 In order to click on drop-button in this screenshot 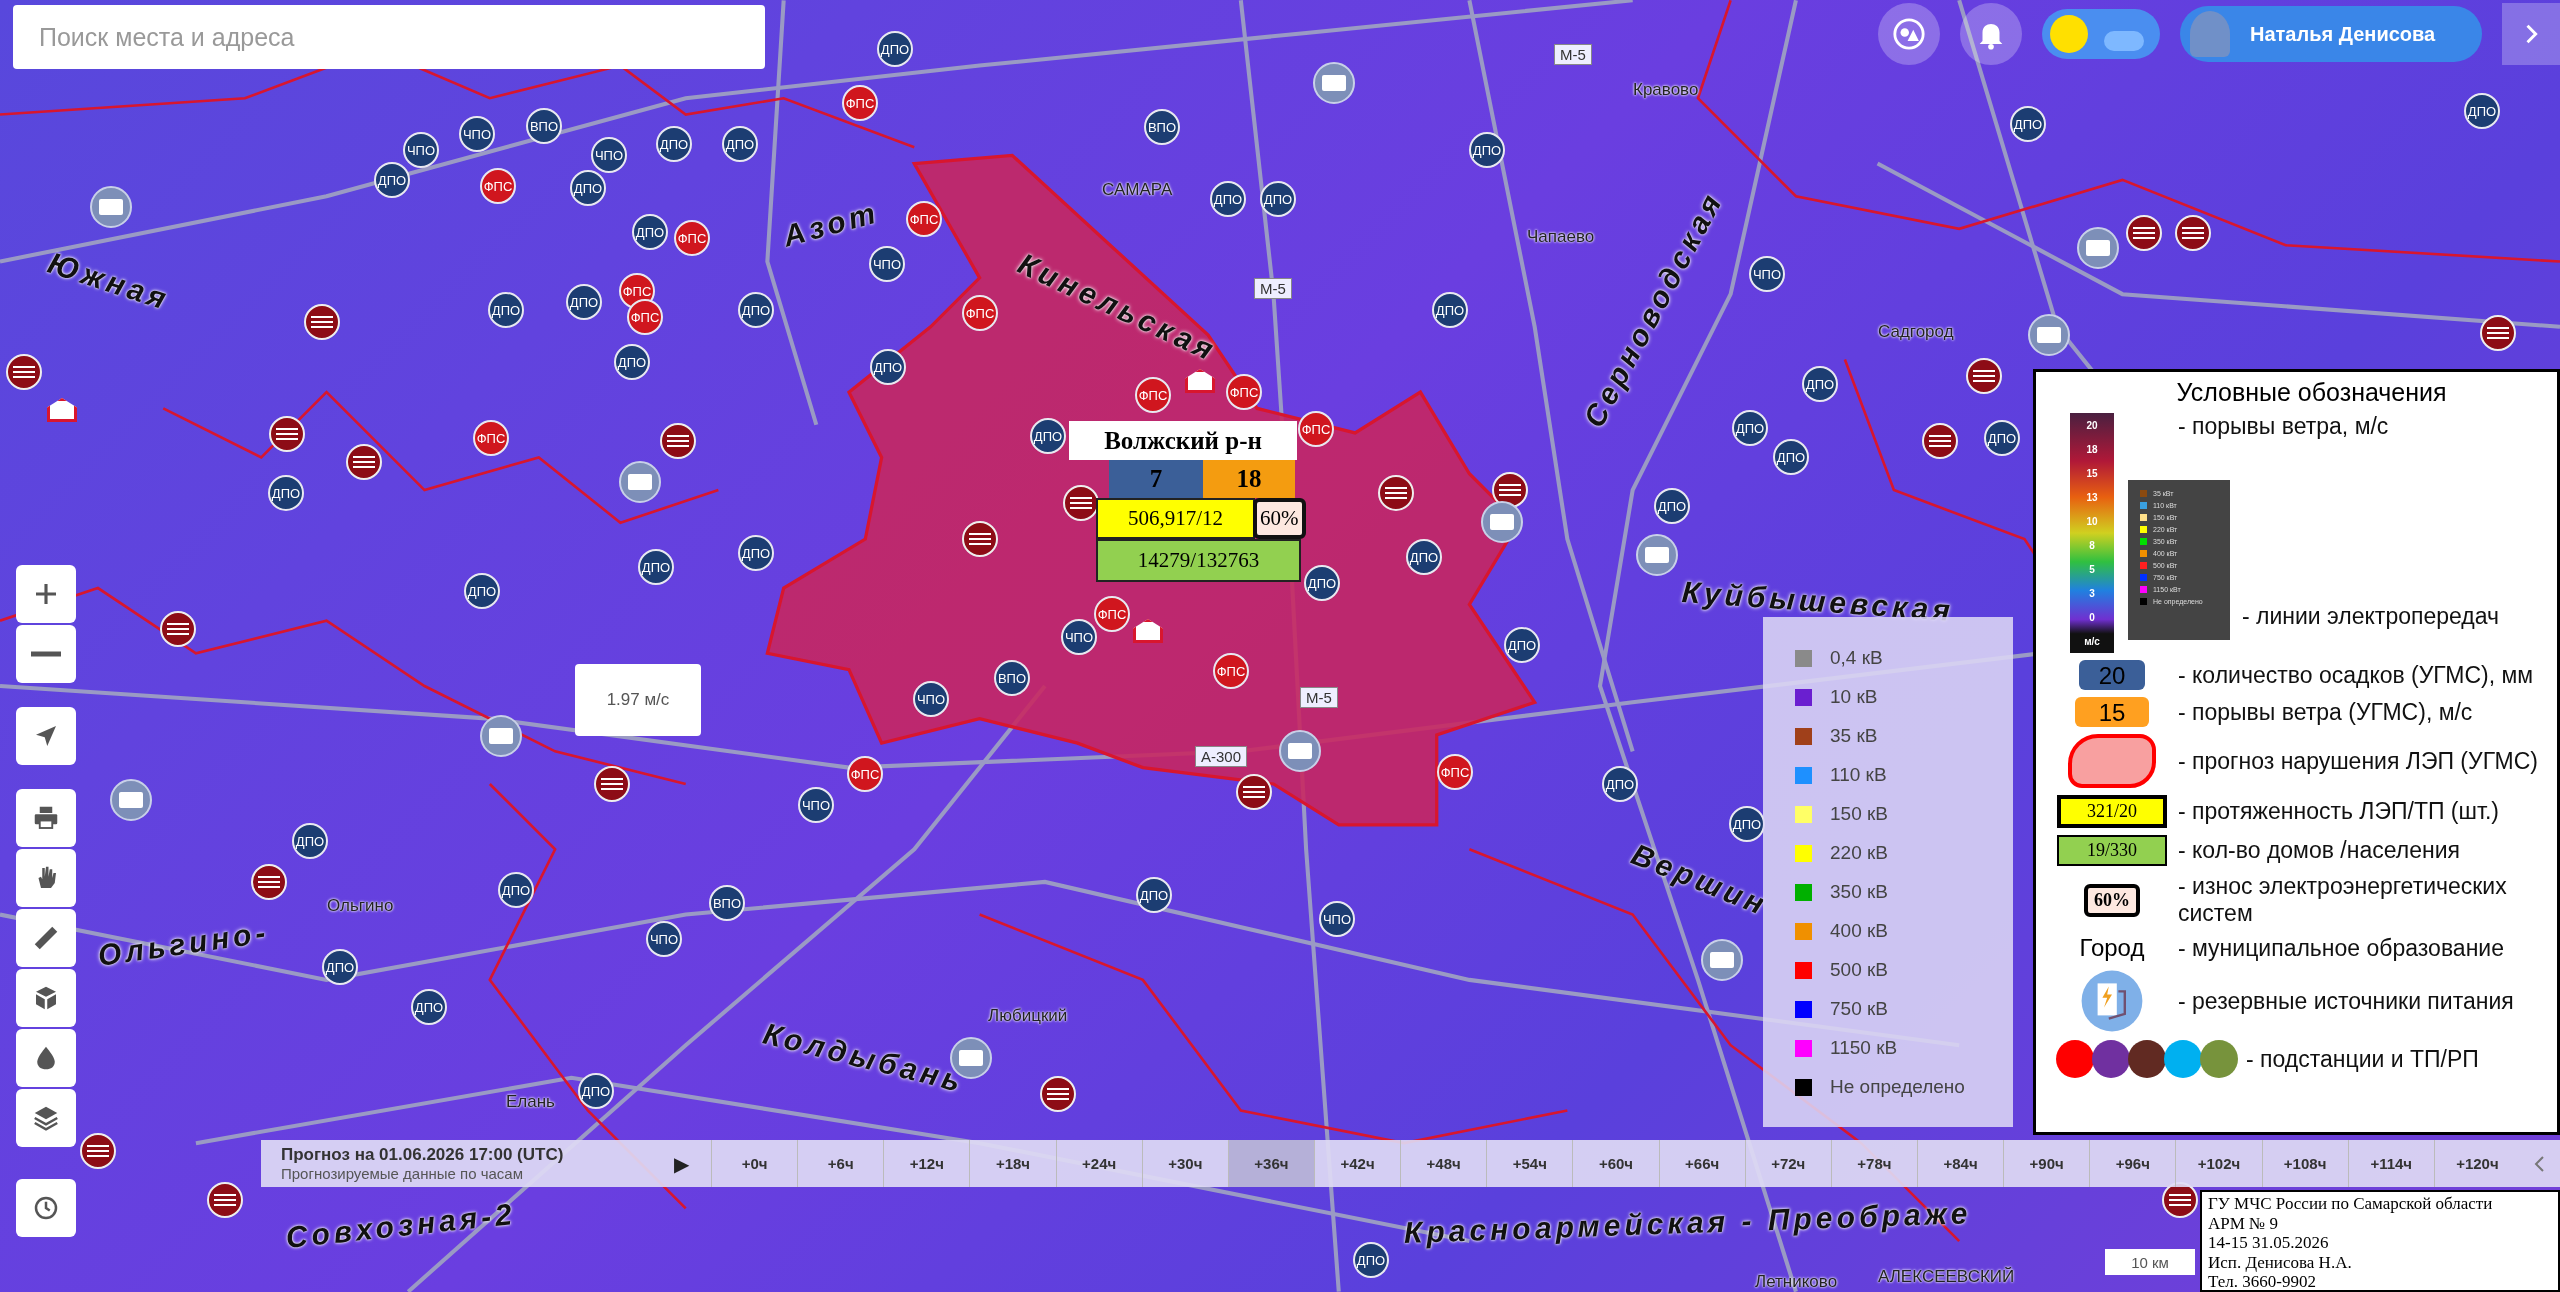, I will do `click(46, 1058)`.